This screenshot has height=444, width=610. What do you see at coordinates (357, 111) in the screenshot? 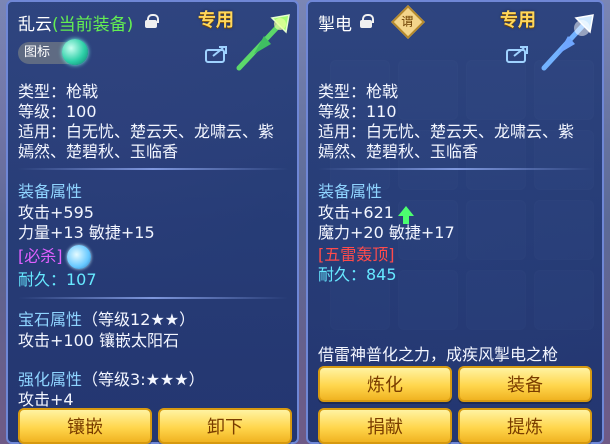
I see `item-level: 等级：110` at bounding box center [357, 111].